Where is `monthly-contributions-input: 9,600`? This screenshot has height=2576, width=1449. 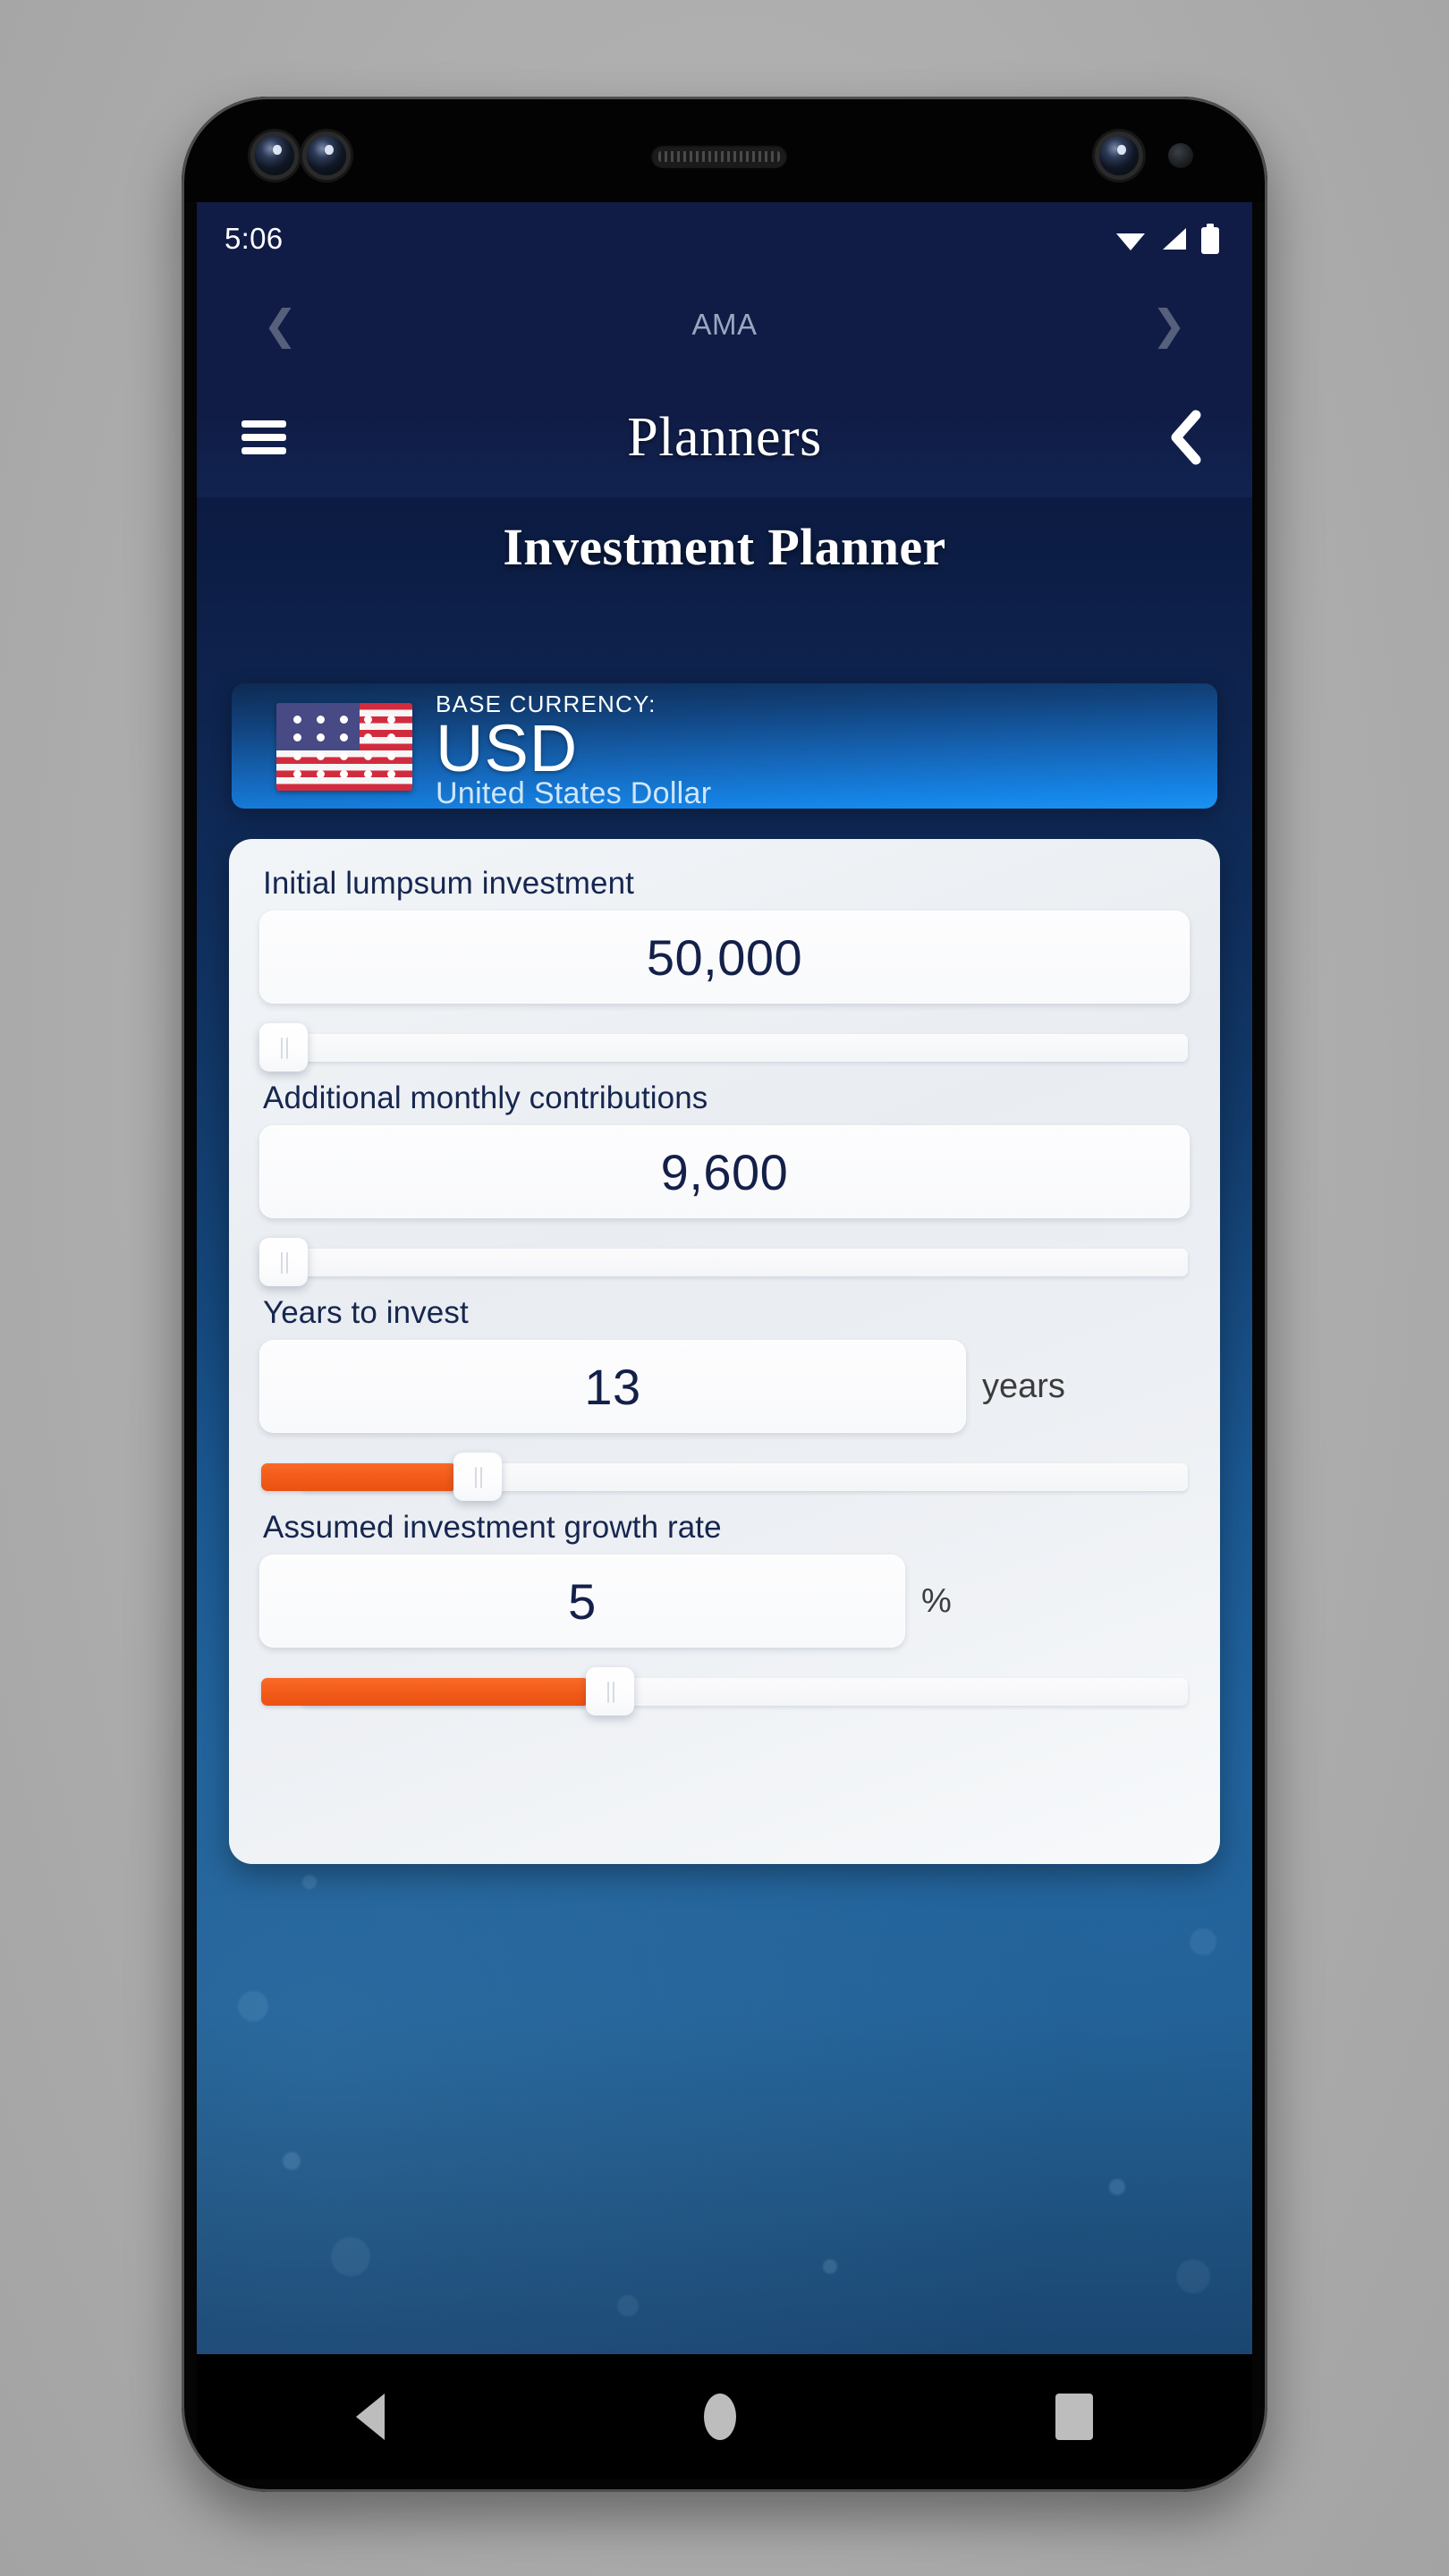 monthly-contributions-input: 9,600 is located at coordinates (724, 1171).